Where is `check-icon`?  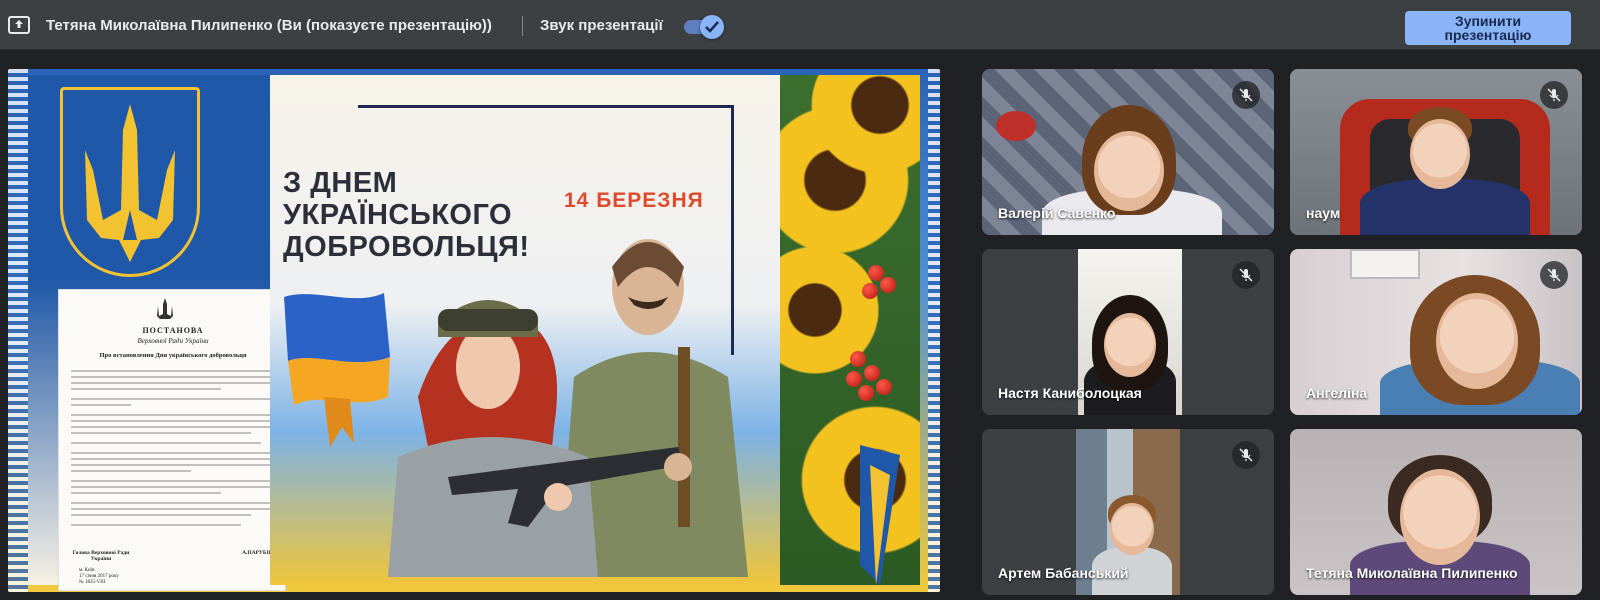
check-icon is located at coordinates (712, 27).